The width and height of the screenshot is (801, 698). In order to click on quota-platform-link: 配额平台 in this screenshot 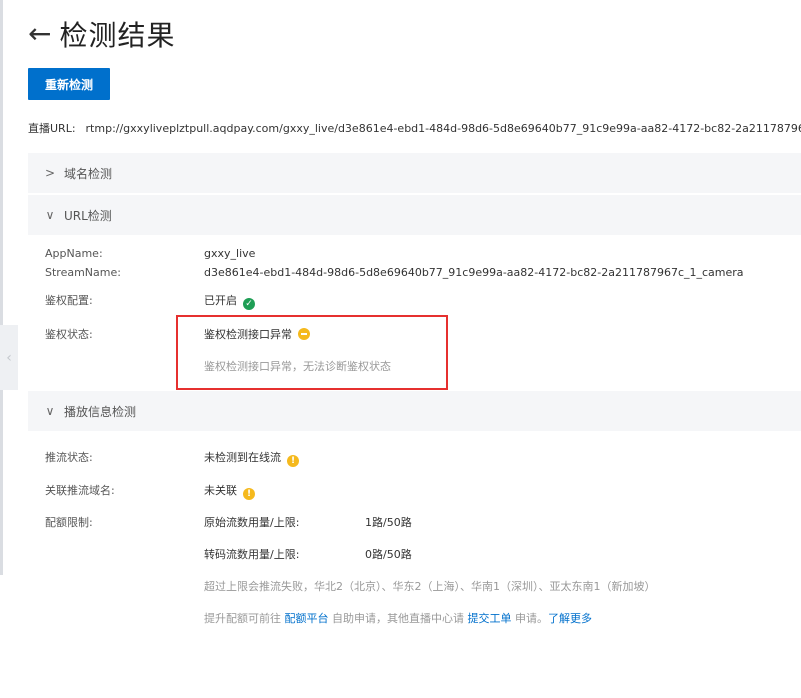, I will do `click(307, 618)`.